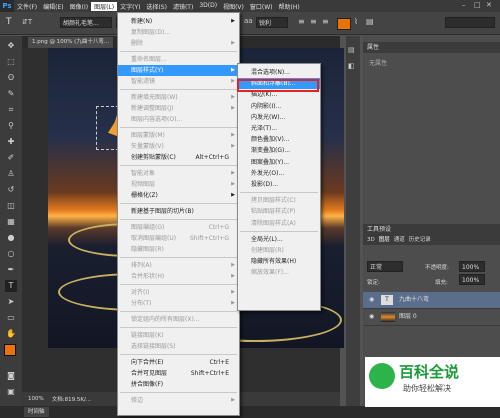  Describe the element at coordinates (183, 6) in the screenshot. I see `menu-6: 滤镜(T)` at that location.